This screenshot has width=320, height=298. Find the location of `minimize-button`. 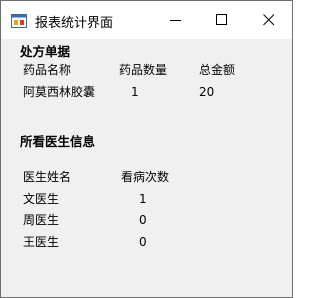

minimize-button is located at coordinates (176, 20).